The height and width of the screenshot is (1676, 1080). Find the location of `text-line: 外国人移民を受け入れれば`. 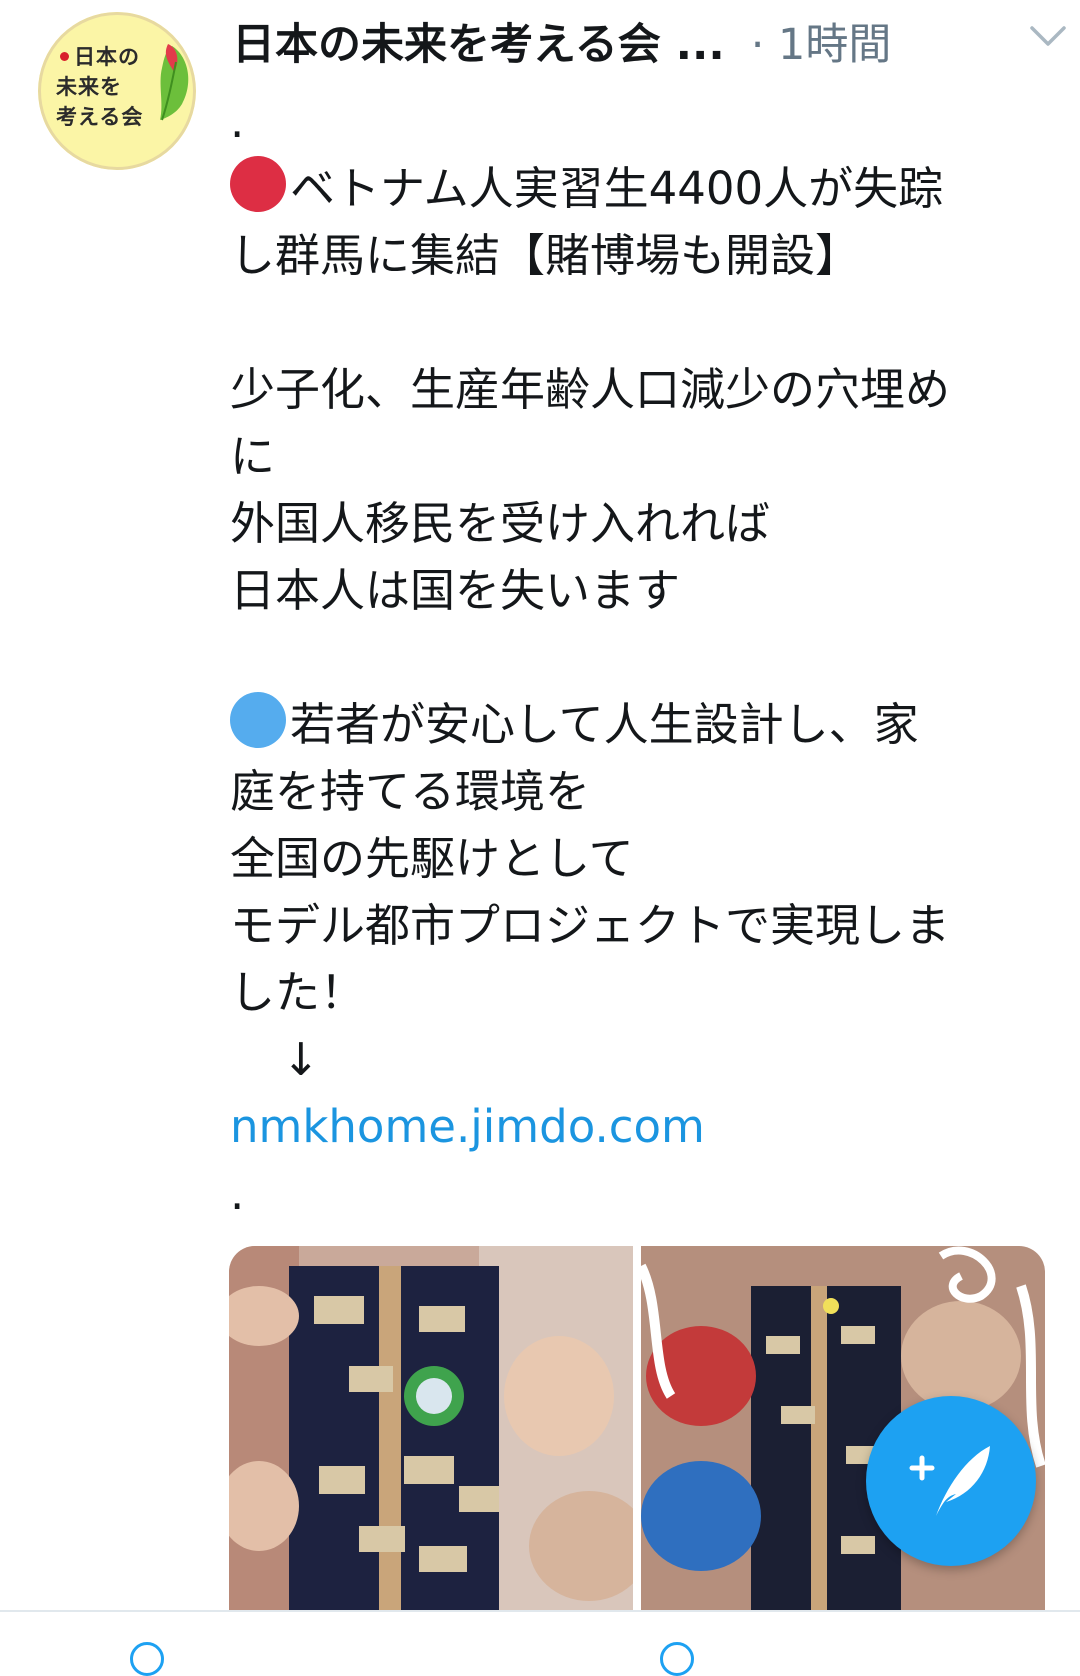

text-line: 外国人移民を受け入れれば is located at coordinates (500, 523).